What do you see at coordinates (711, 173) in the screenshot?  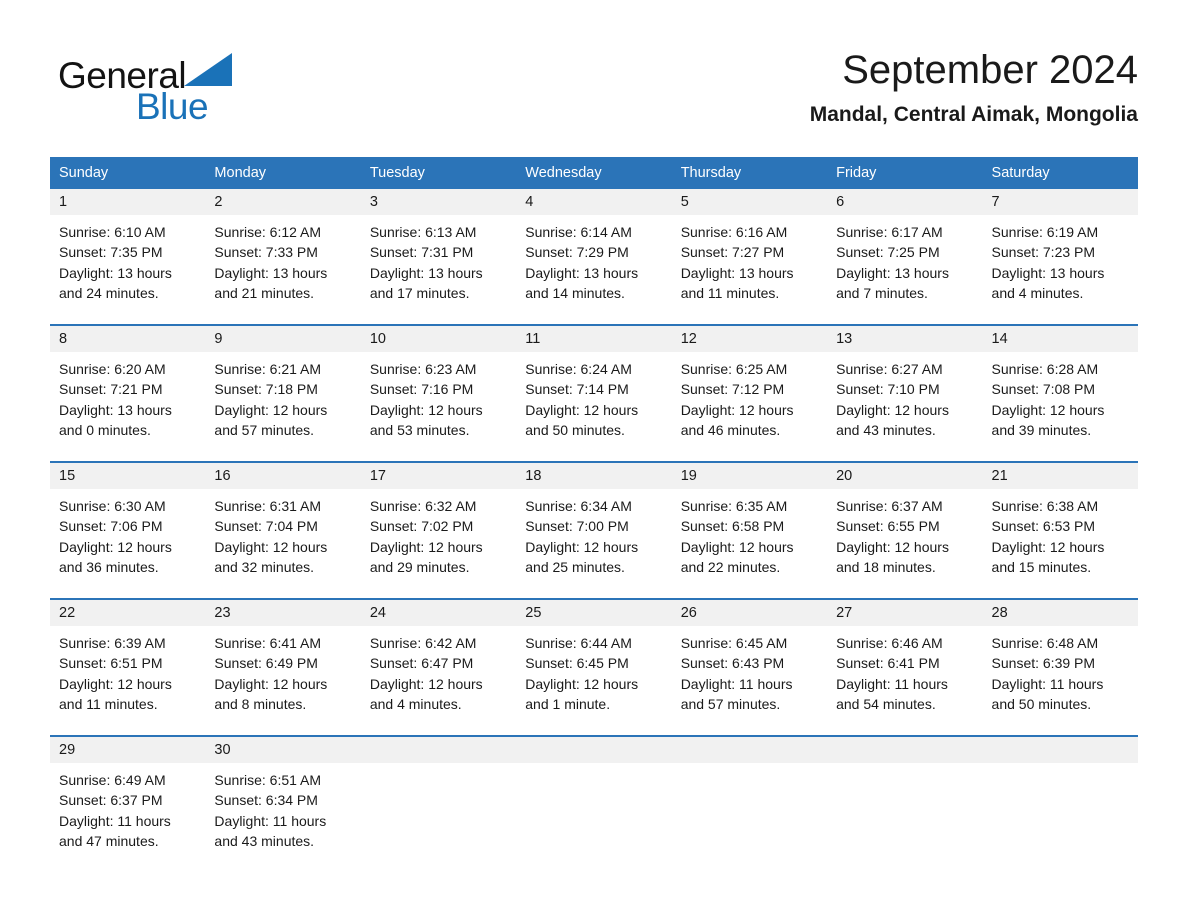 I see `weekday-header-thursday: Thursday` at bounding box center [711, 173].